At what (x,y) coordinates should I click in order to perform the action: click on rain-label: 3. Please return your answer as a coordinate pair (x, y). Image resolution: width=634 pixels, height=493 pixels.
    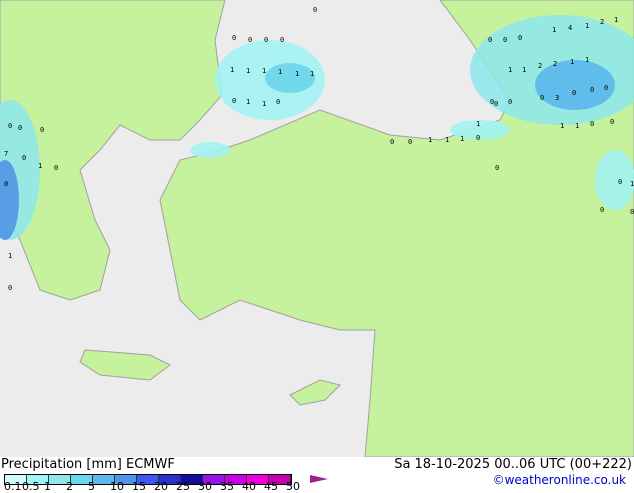
    Looking at the image, I should click on (557, 98).